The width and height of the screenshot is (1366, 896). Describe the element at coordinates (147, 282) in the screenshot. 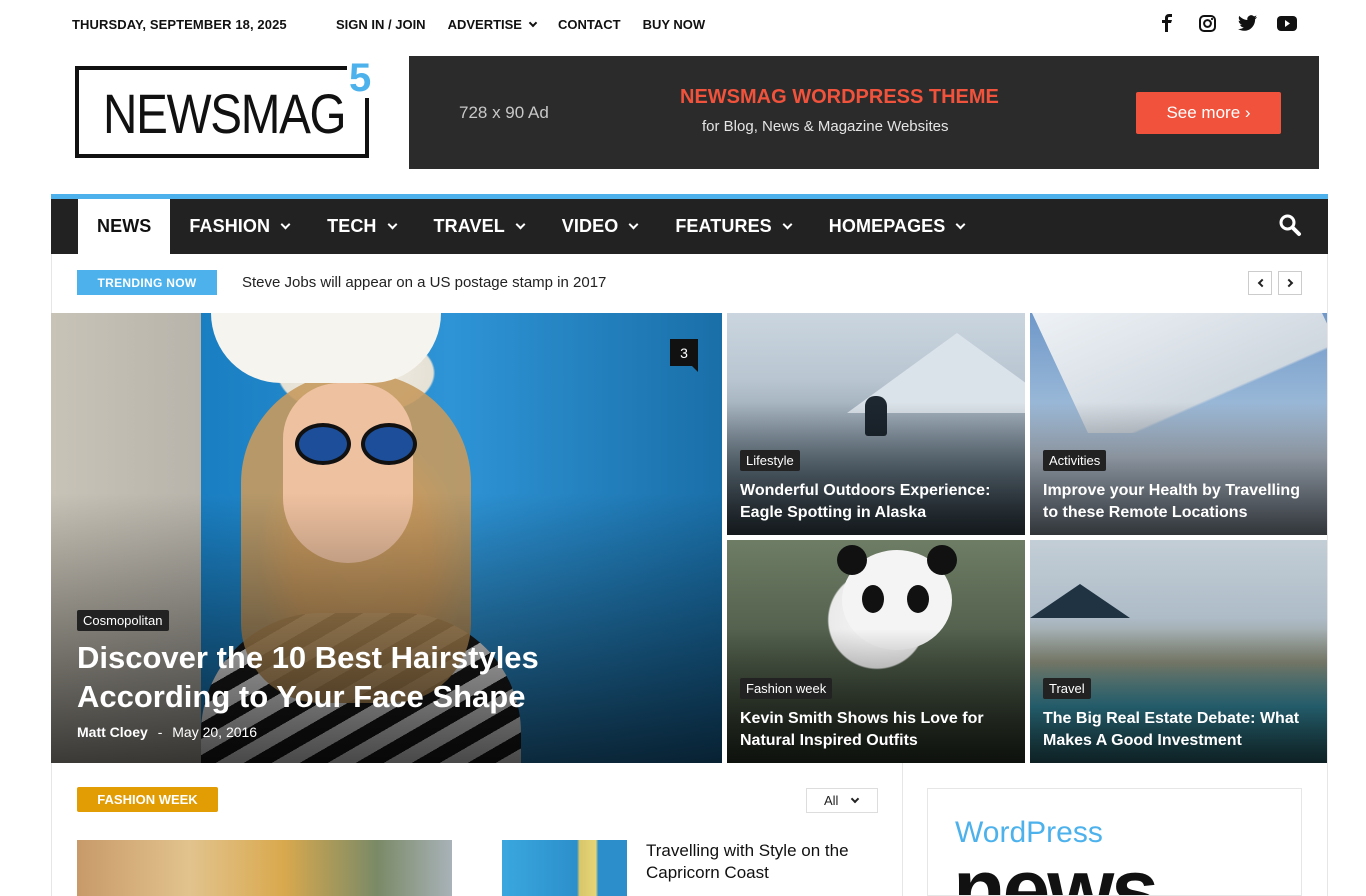

I see `trending-now-badge: TRENDING NOW` at that location.